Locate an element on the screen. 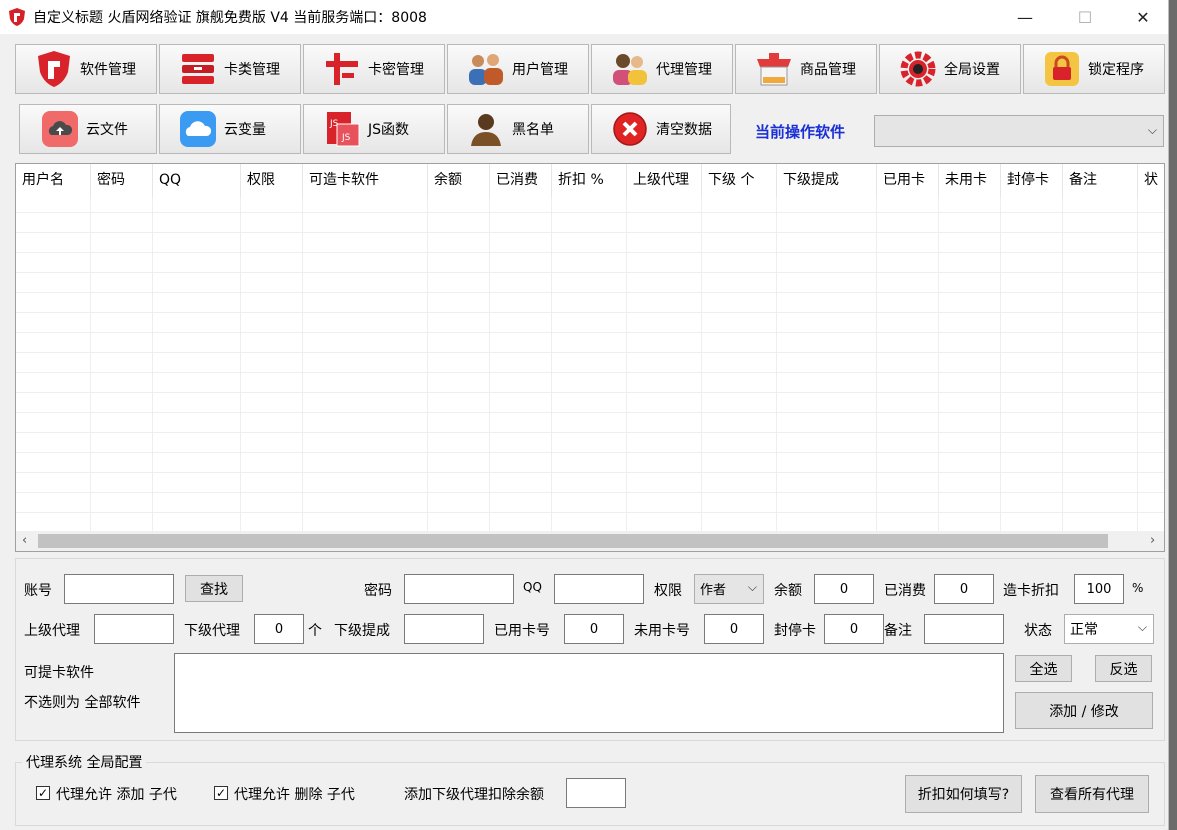 This screenshot has width=1177, height=830. column-header: 状 is located at coordinates (1151, 181).